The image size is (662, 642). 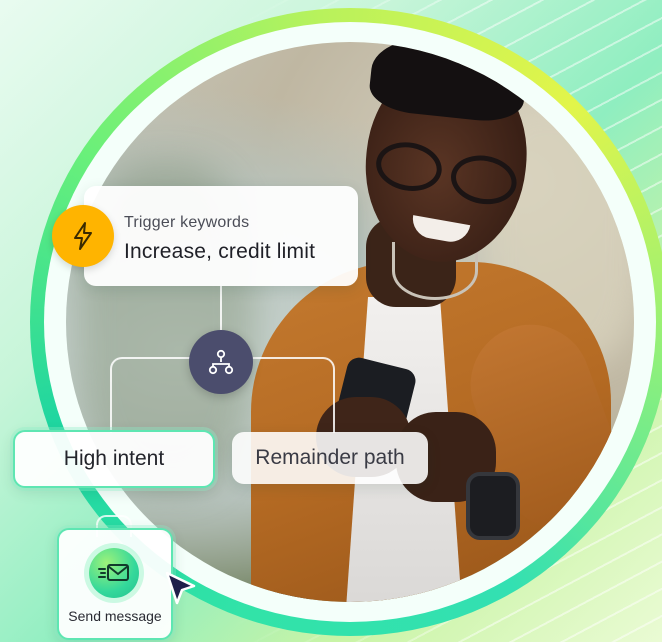 What do you see at coordinates (221, 362) in the screenshot?
I see `branch-split-icon` at bounding box center [221, 362].